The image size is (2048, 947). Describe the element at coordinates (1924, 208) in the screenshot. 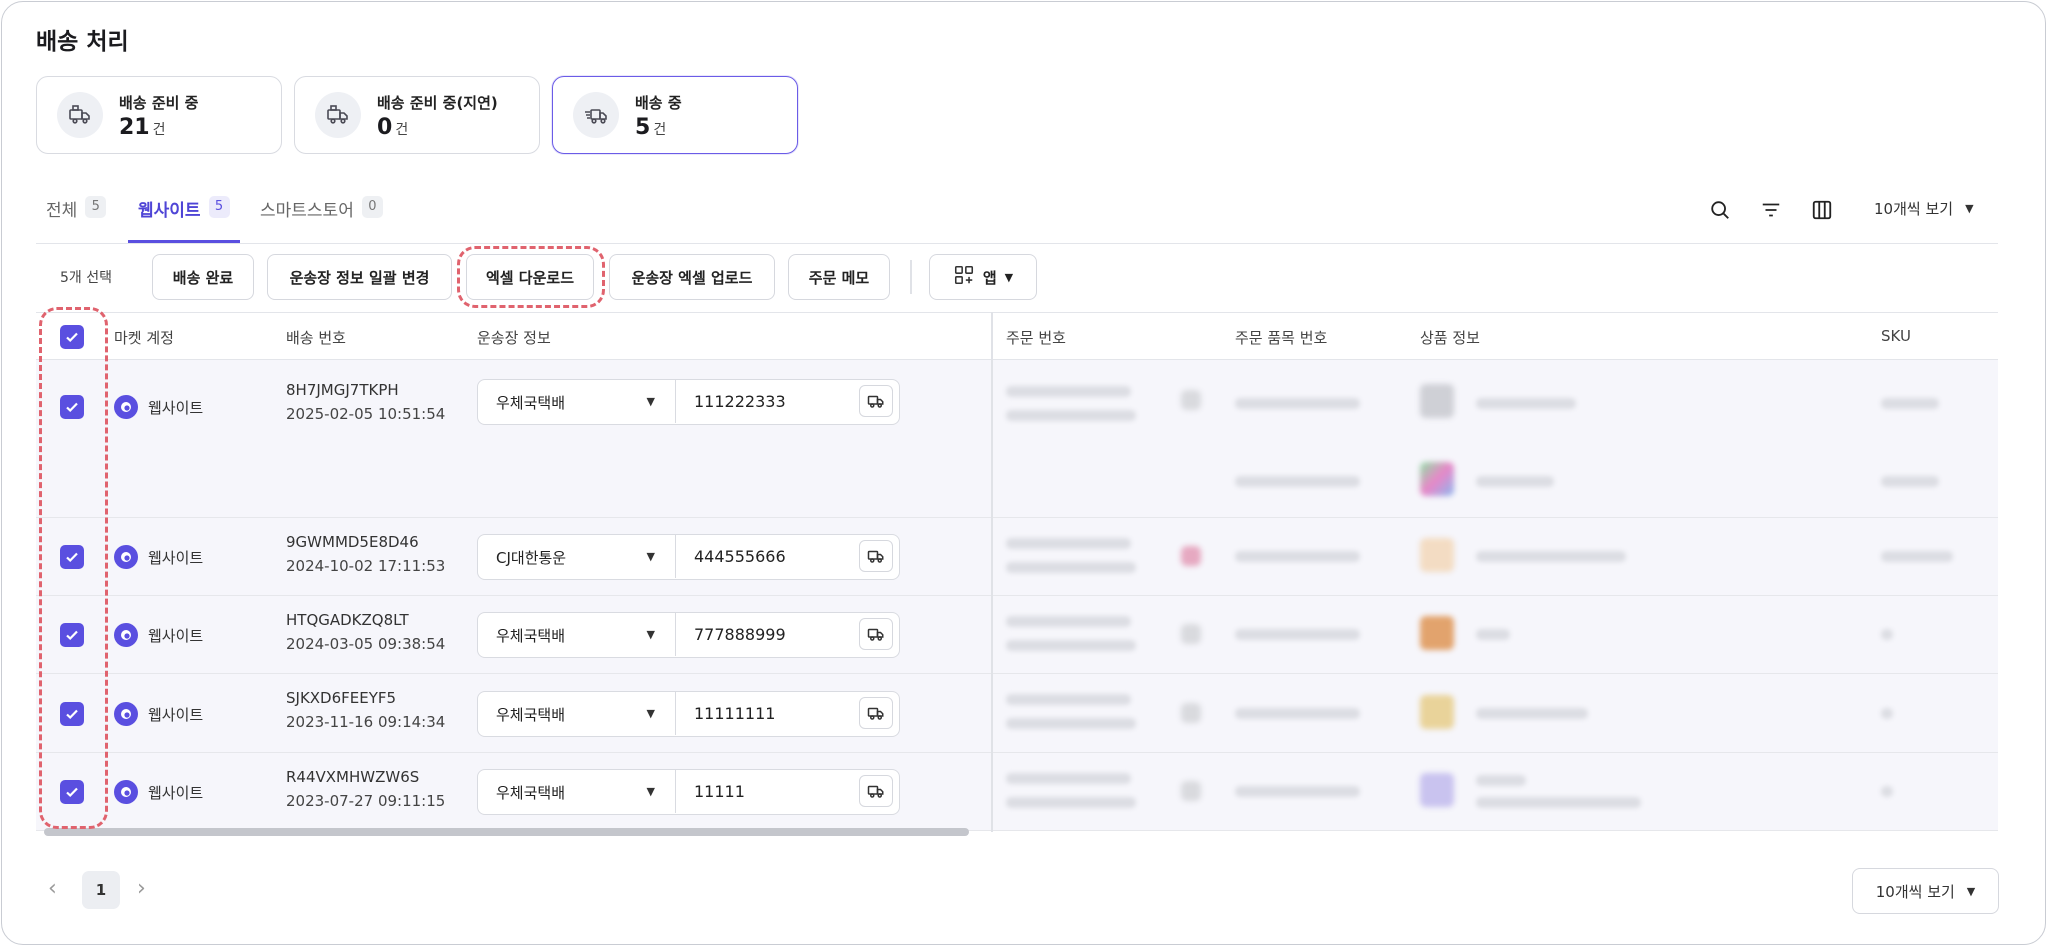

I see `page-size-select-top: 10개씩 보기 ▼` at that location.